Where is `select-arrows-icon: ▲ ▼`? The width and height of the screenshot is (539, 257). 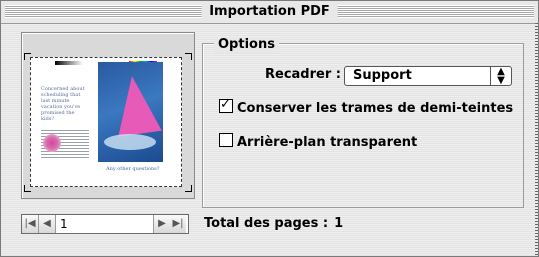
select-arrows-icon: ▲ ▼ is located at coordinates (500, 76).